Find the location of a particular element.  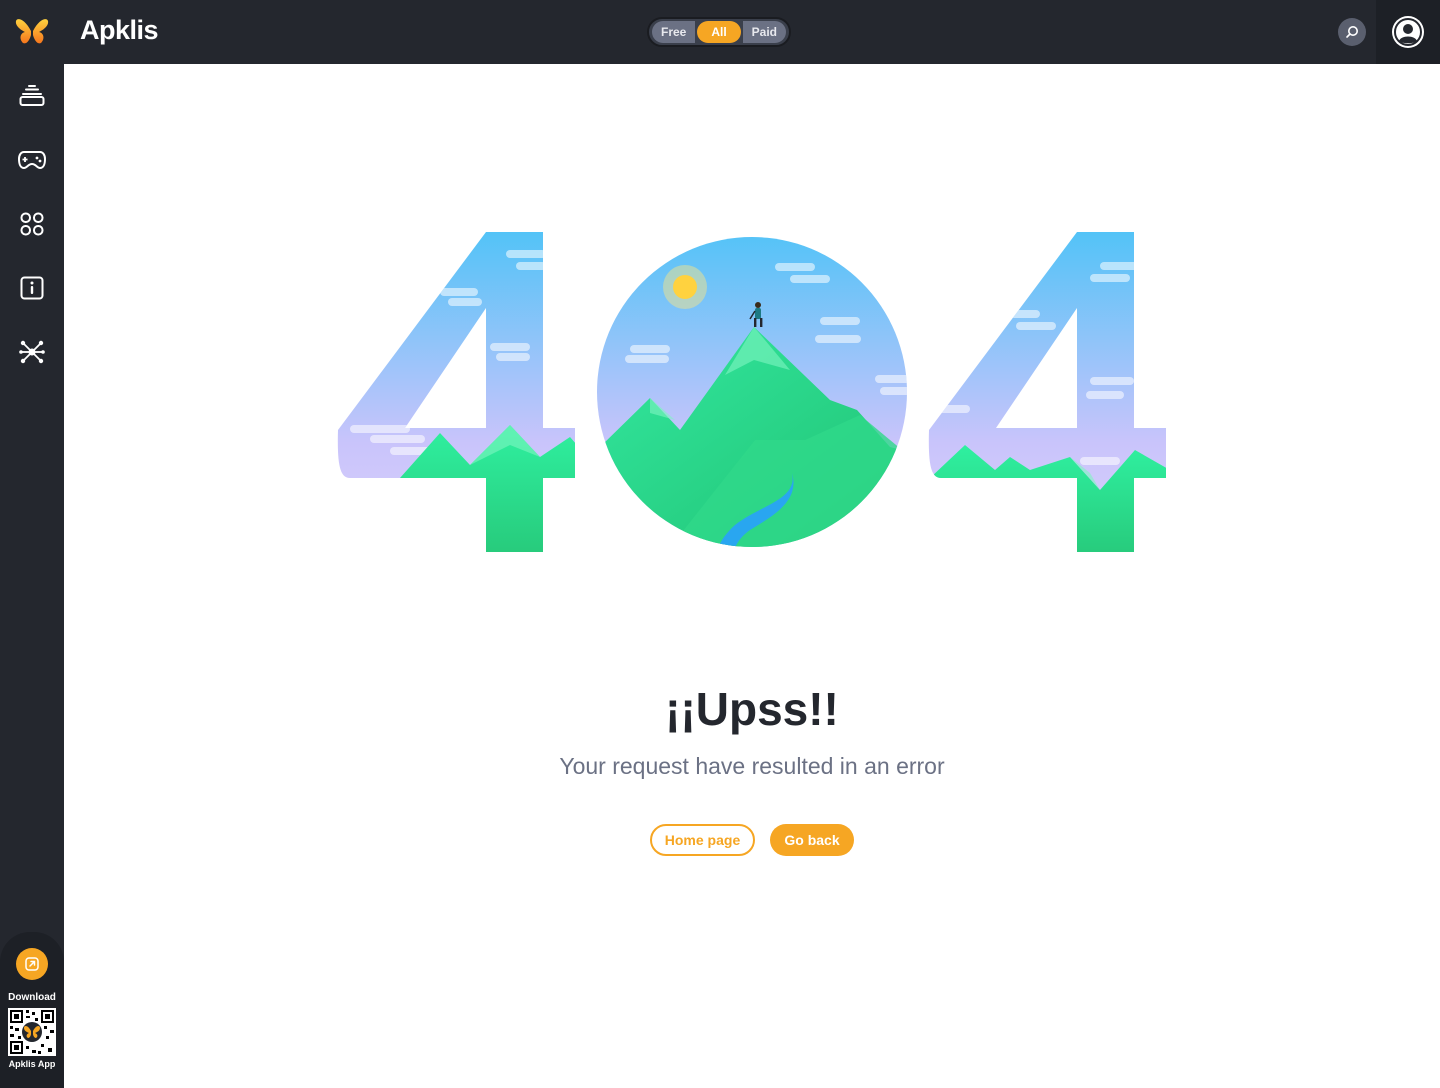

go-back-button: Go back is located at coordinates (812, 840).